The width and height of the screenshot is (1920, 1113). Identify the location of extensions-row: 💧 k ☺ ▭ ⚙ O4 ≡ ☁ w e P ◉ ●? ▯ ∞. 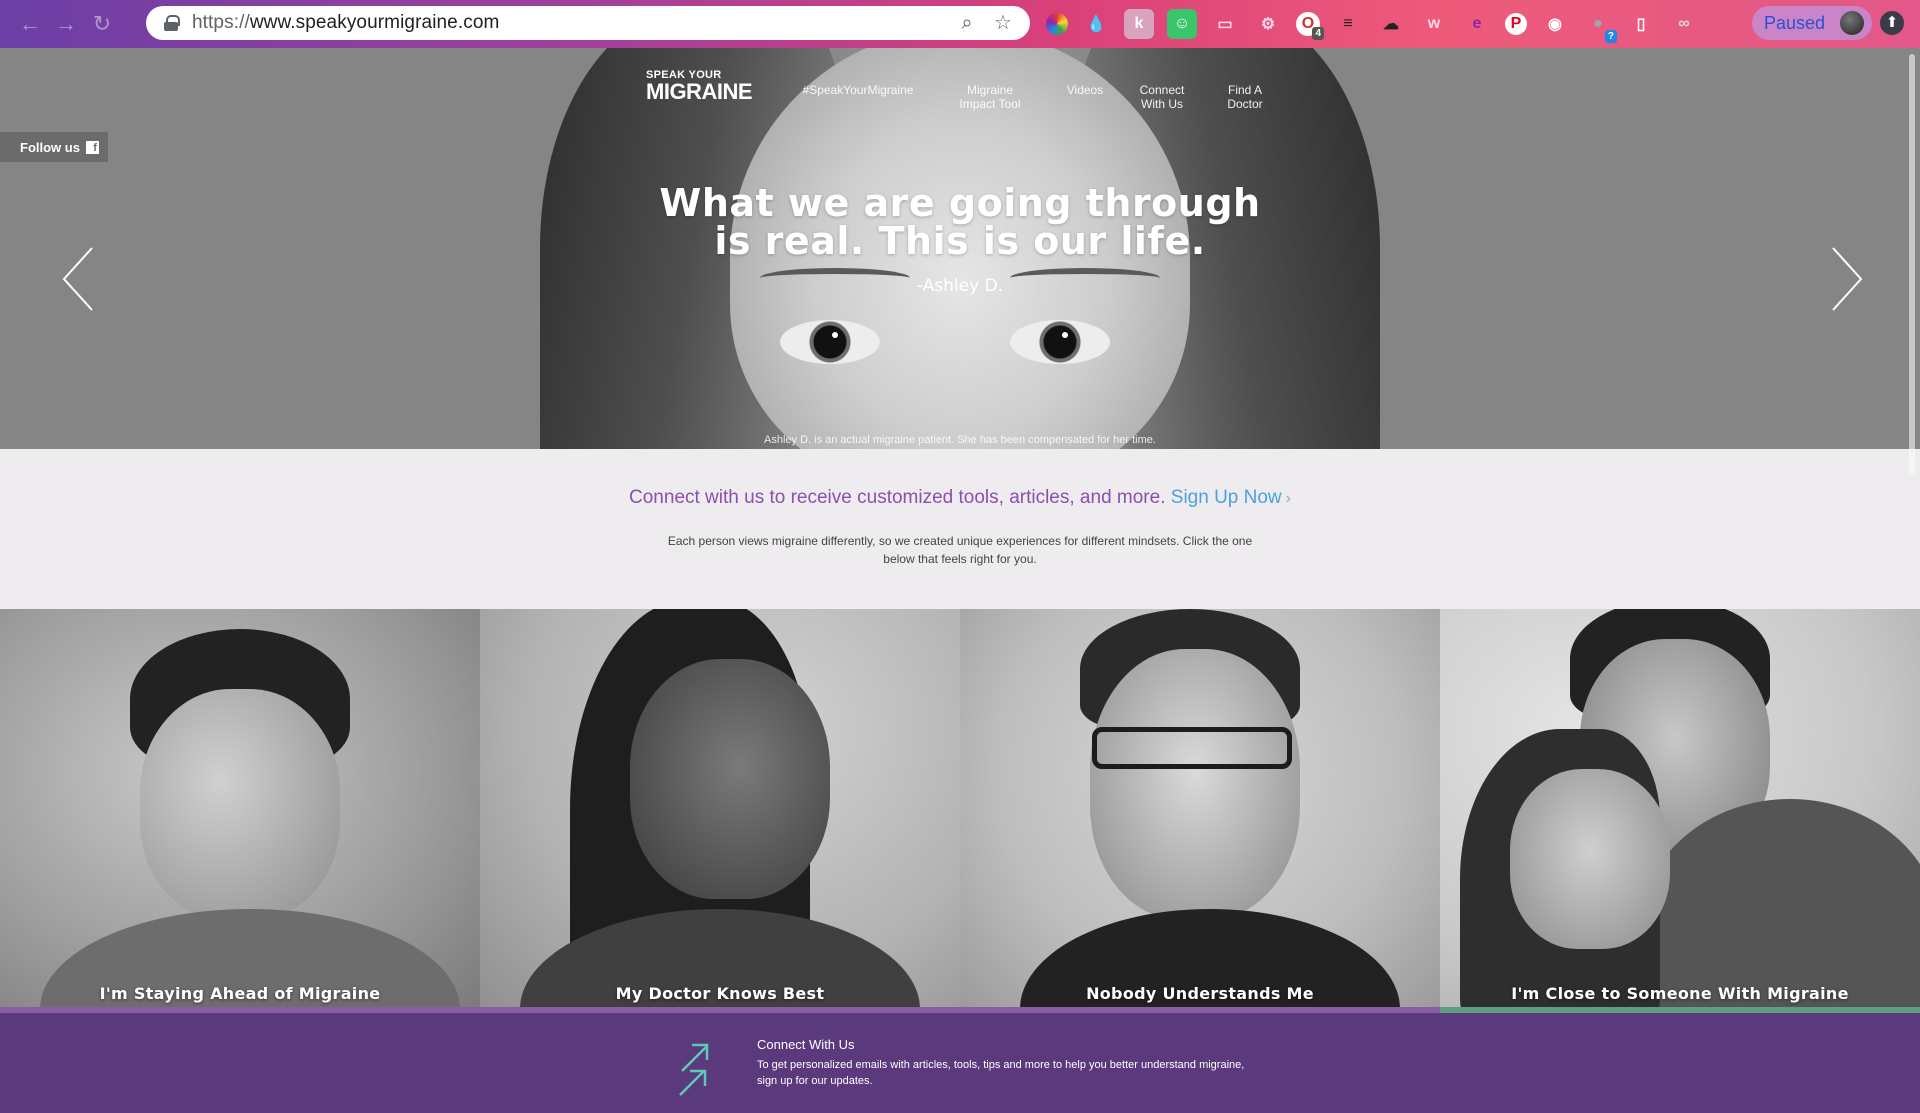
(1372, 26).